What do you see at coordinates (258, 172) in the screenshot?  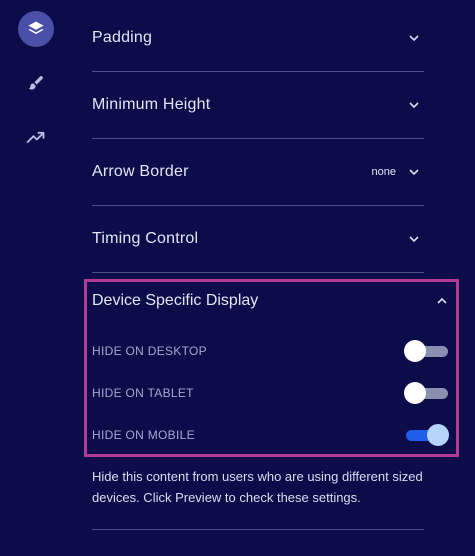 I see `section-arrow-border: Arrow Border none` at bounding box center [258, 172].